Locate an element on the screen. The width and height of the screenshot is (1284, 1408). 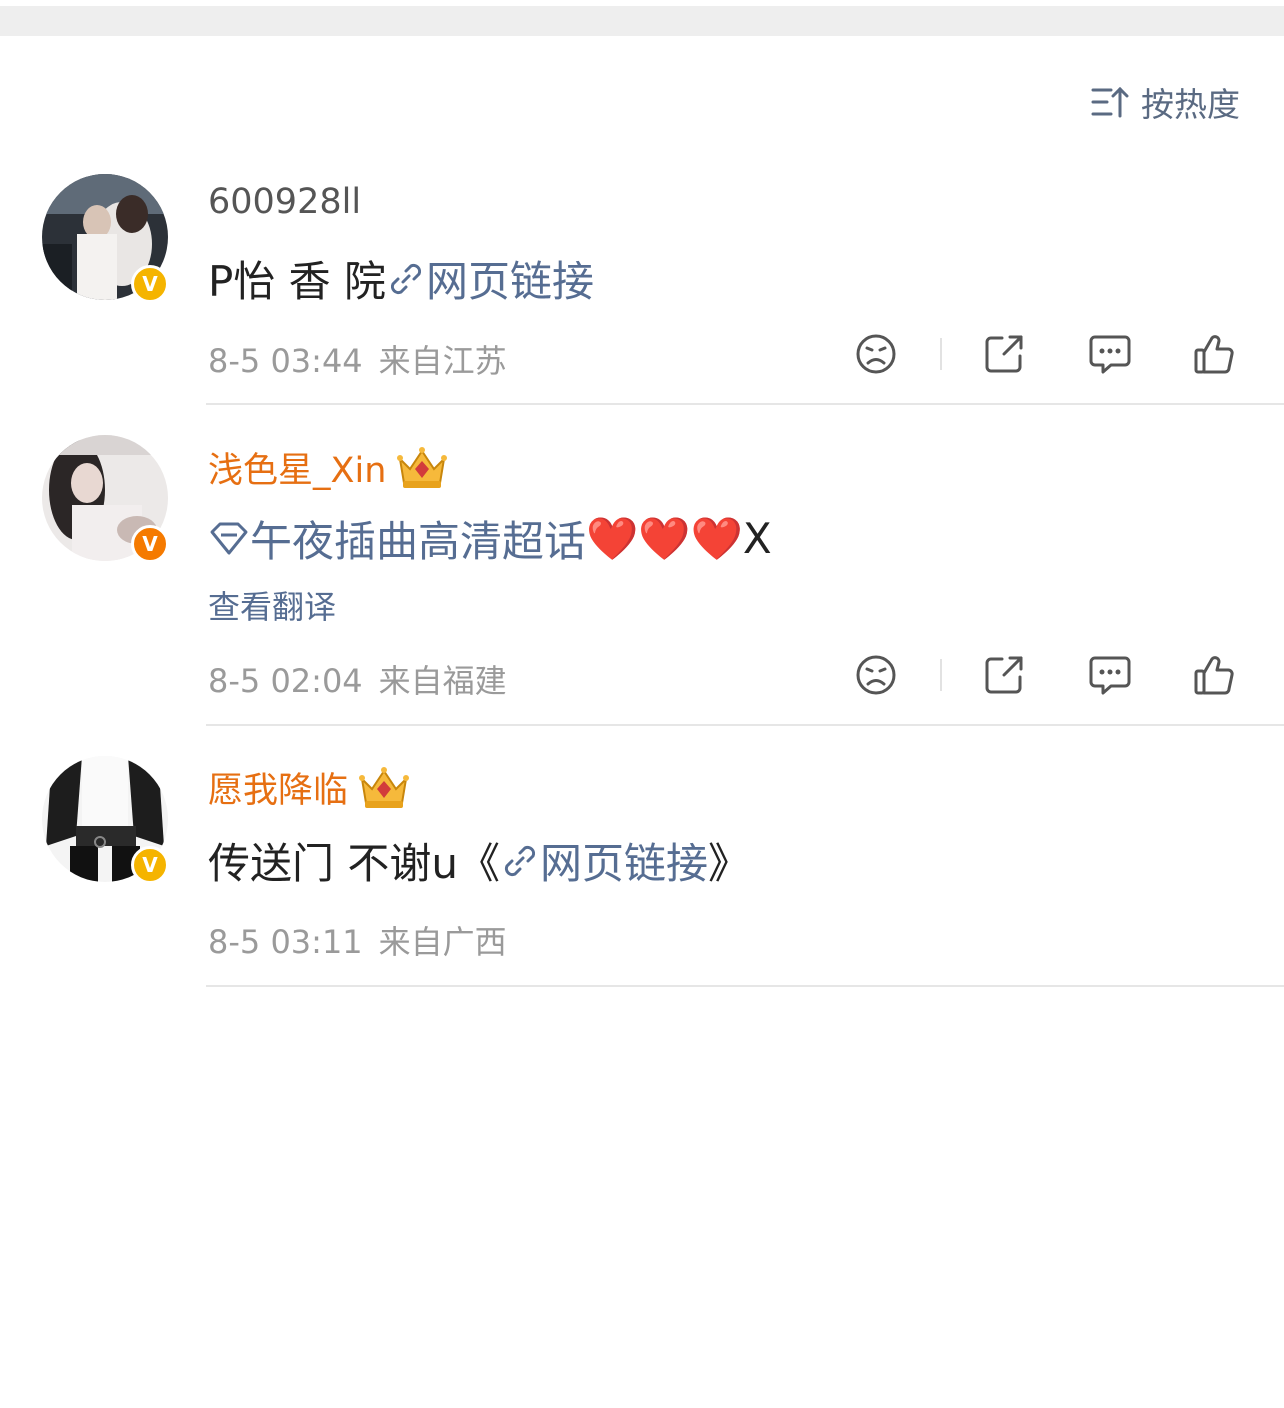
username: 600928ll is located at coordinates (284, 202).